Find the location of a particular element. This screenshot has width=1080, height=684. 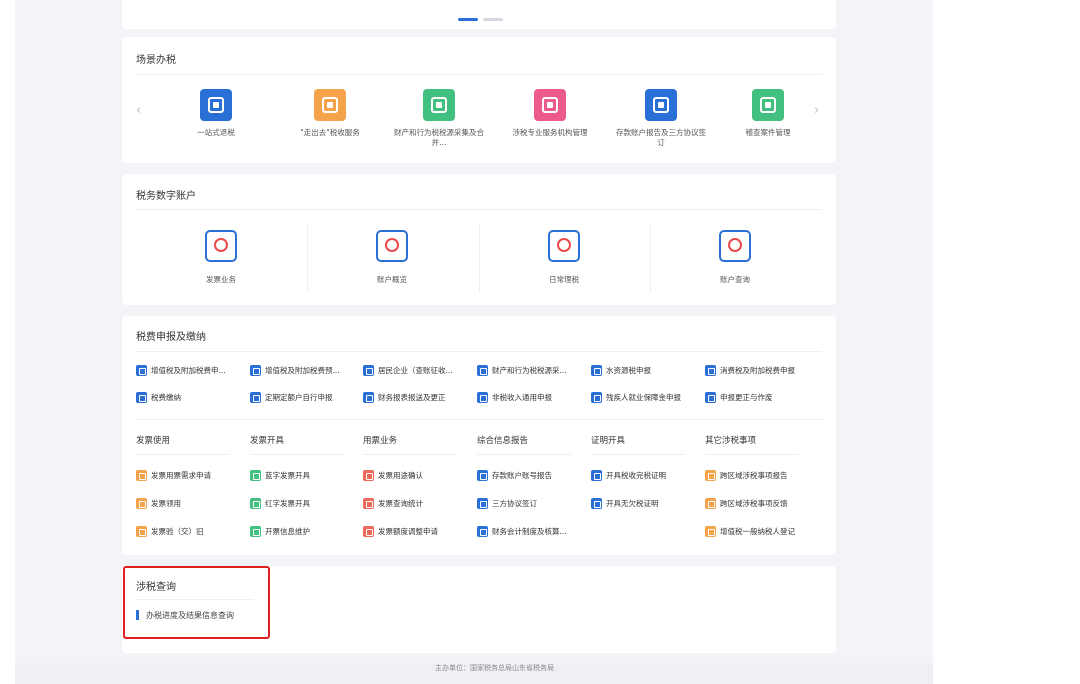

service-link: 发票查询统计 is located at coordinates (393, 503).